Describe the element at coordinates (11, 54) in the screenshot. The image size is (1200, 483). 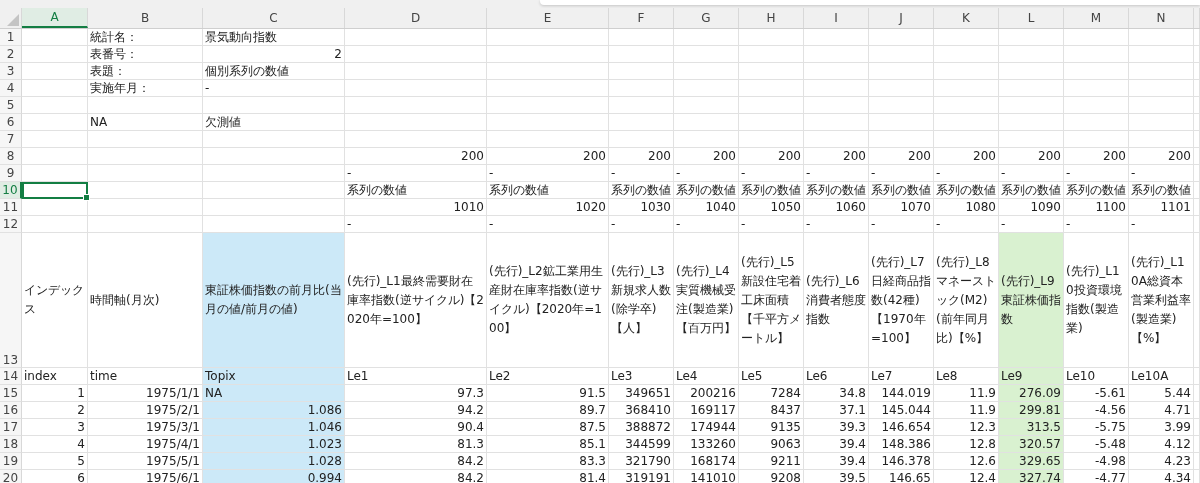
I see `row-header: 2` at that location.